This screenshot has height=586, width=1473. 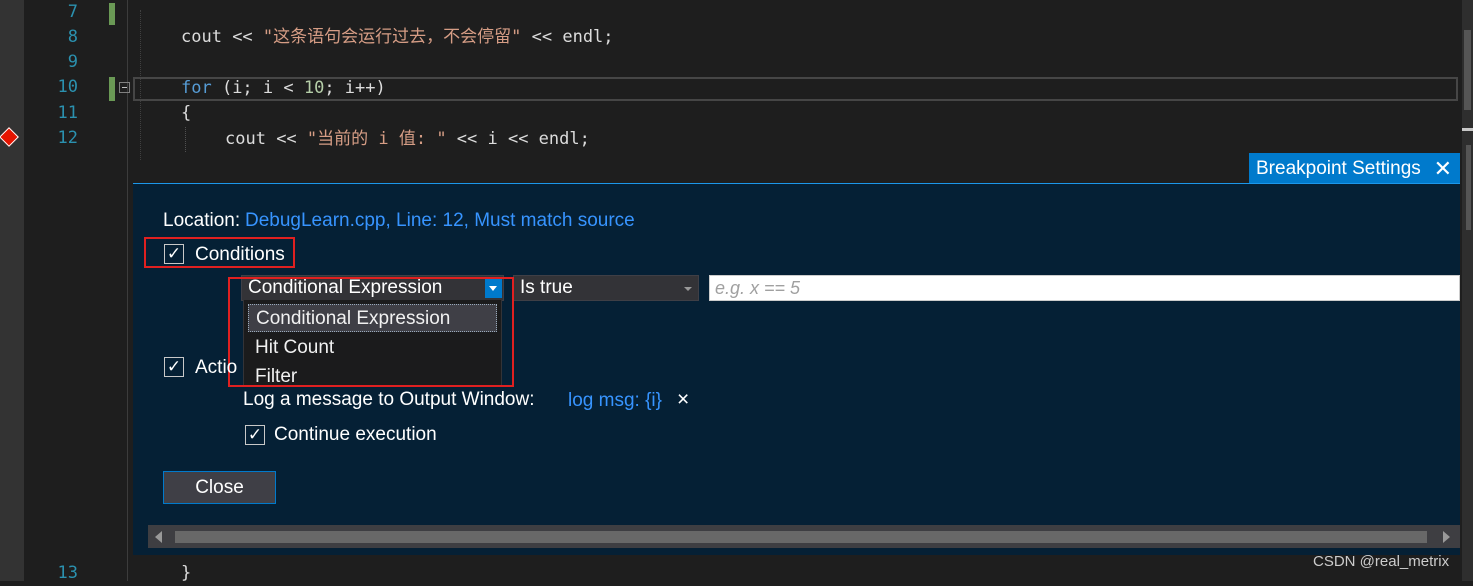 I want to click on code-line-12: cout << "当前的 i 值: " << i << endl;, so click(x=407, y=139).